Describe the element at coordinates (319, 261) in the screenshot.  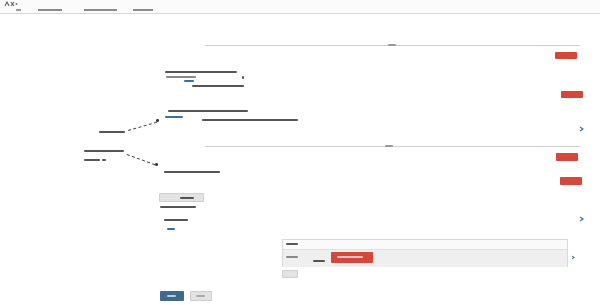
I see `panel-row-value` at that location.